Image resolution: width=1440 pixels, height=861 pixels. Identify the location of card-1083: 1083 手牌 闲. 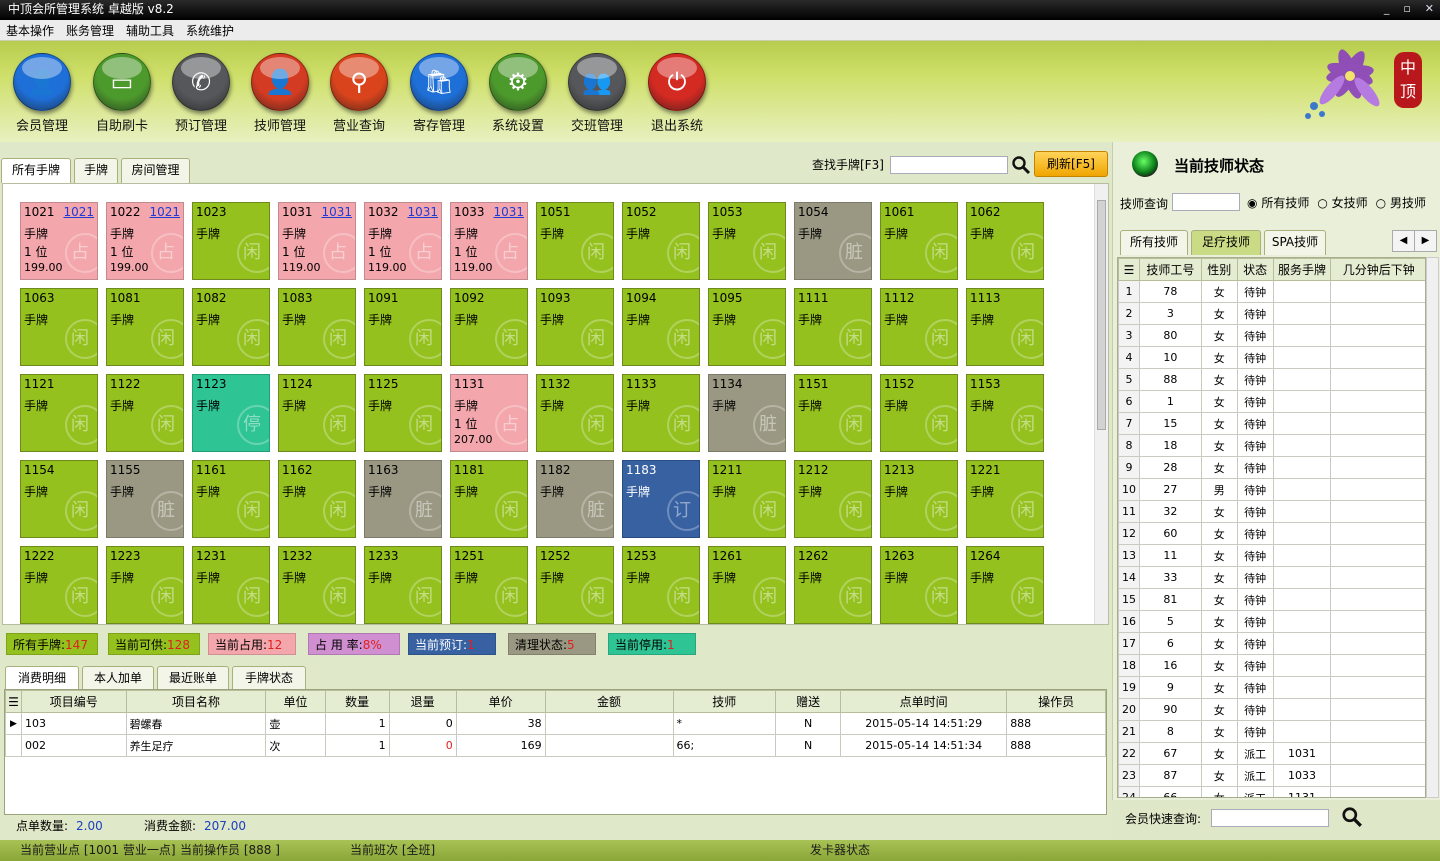
(317, 327).